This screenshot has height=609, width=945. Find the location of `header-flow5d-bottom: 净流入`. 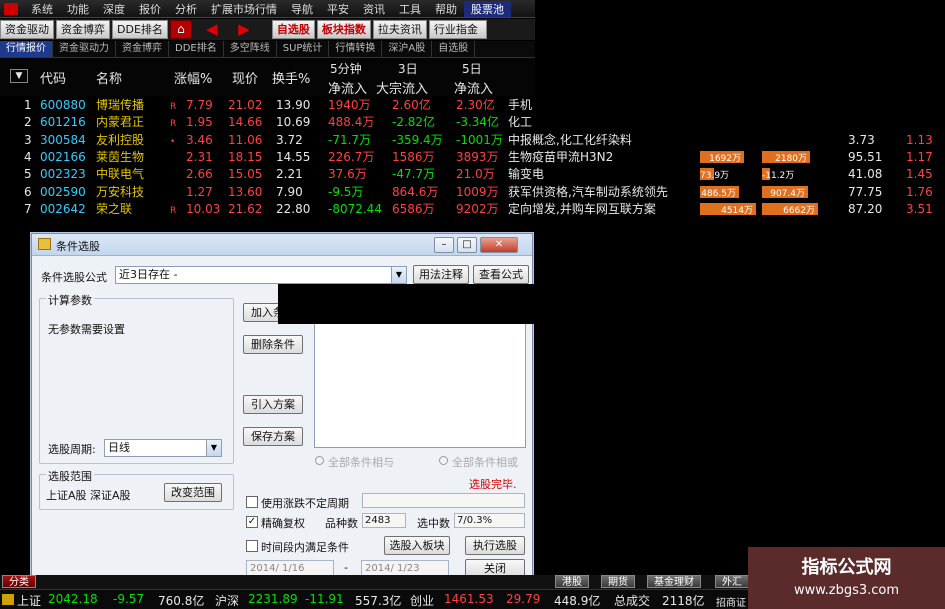

header-flow5d-bottom: 净流入 is located at coordinates (473, 87).